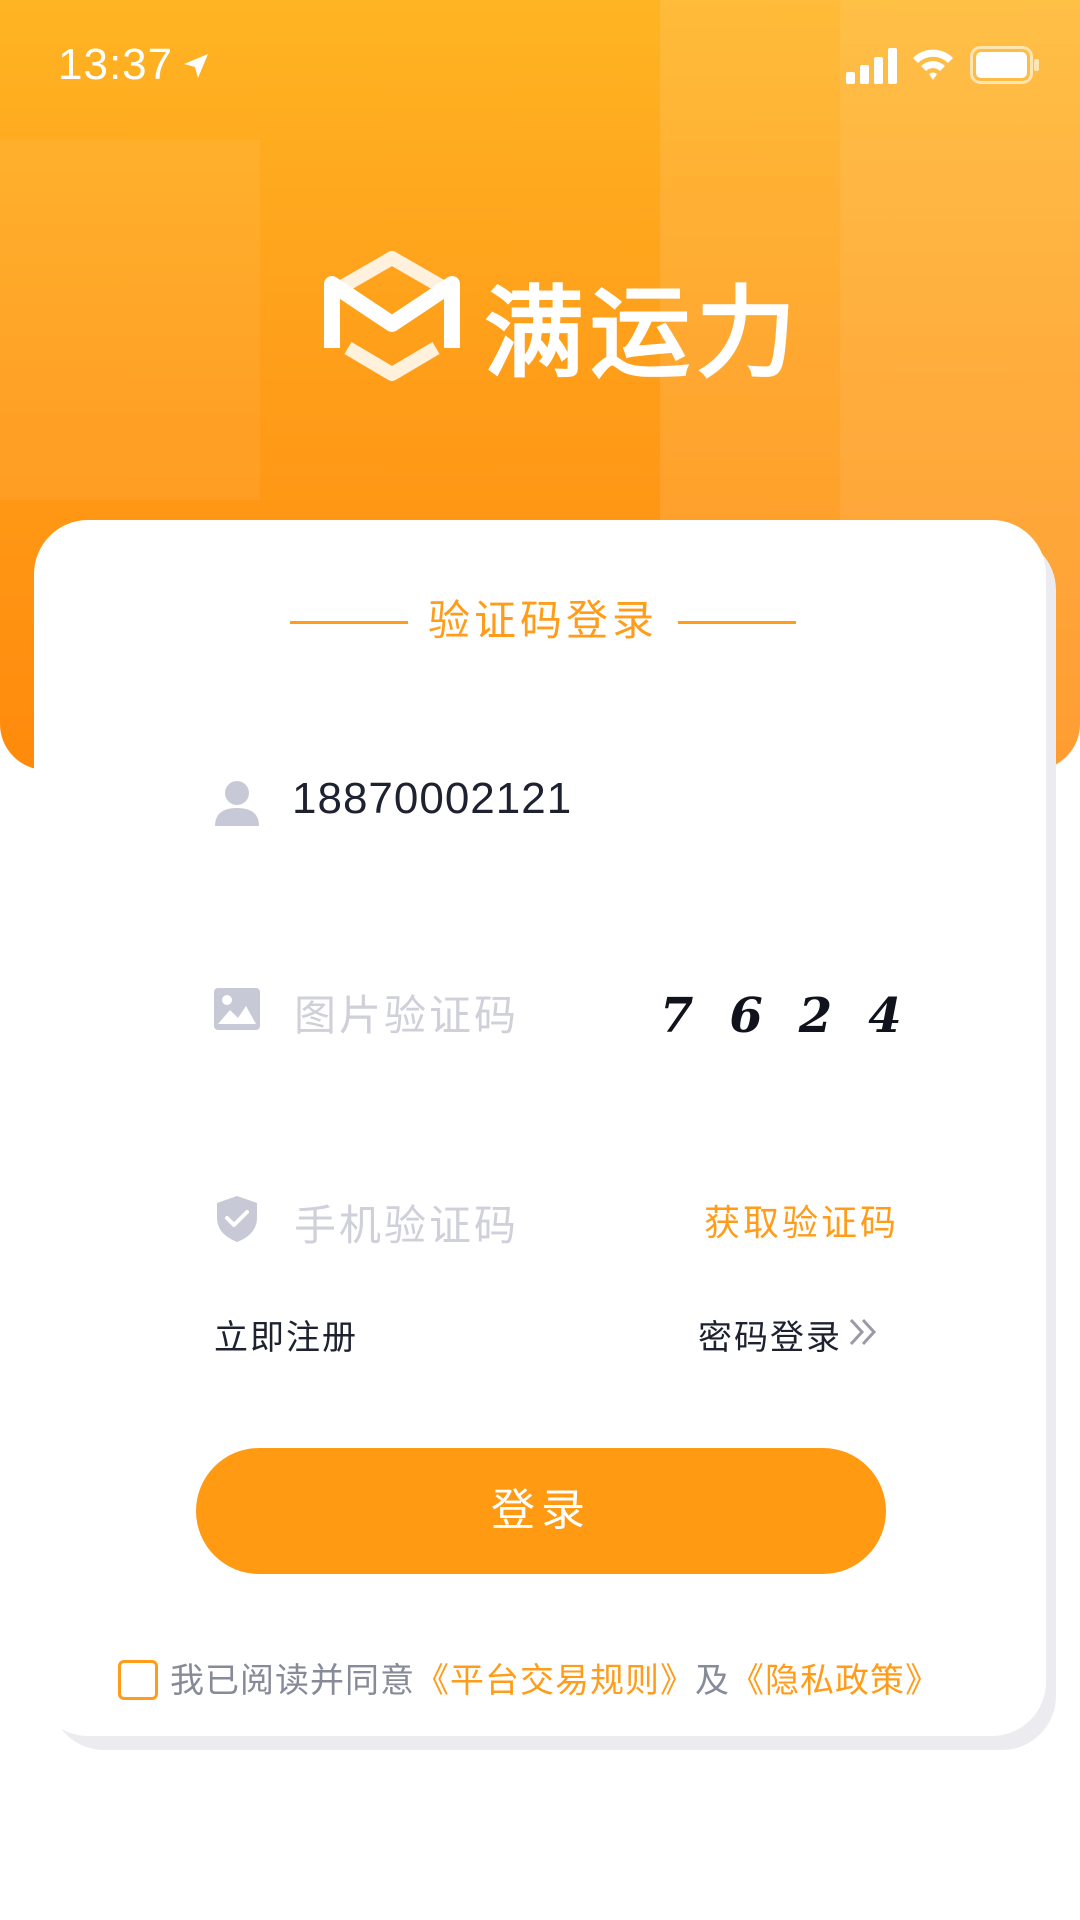 The image size is (1080, 1920). I want to click on status-bar: 13:37, so click(540, 65).